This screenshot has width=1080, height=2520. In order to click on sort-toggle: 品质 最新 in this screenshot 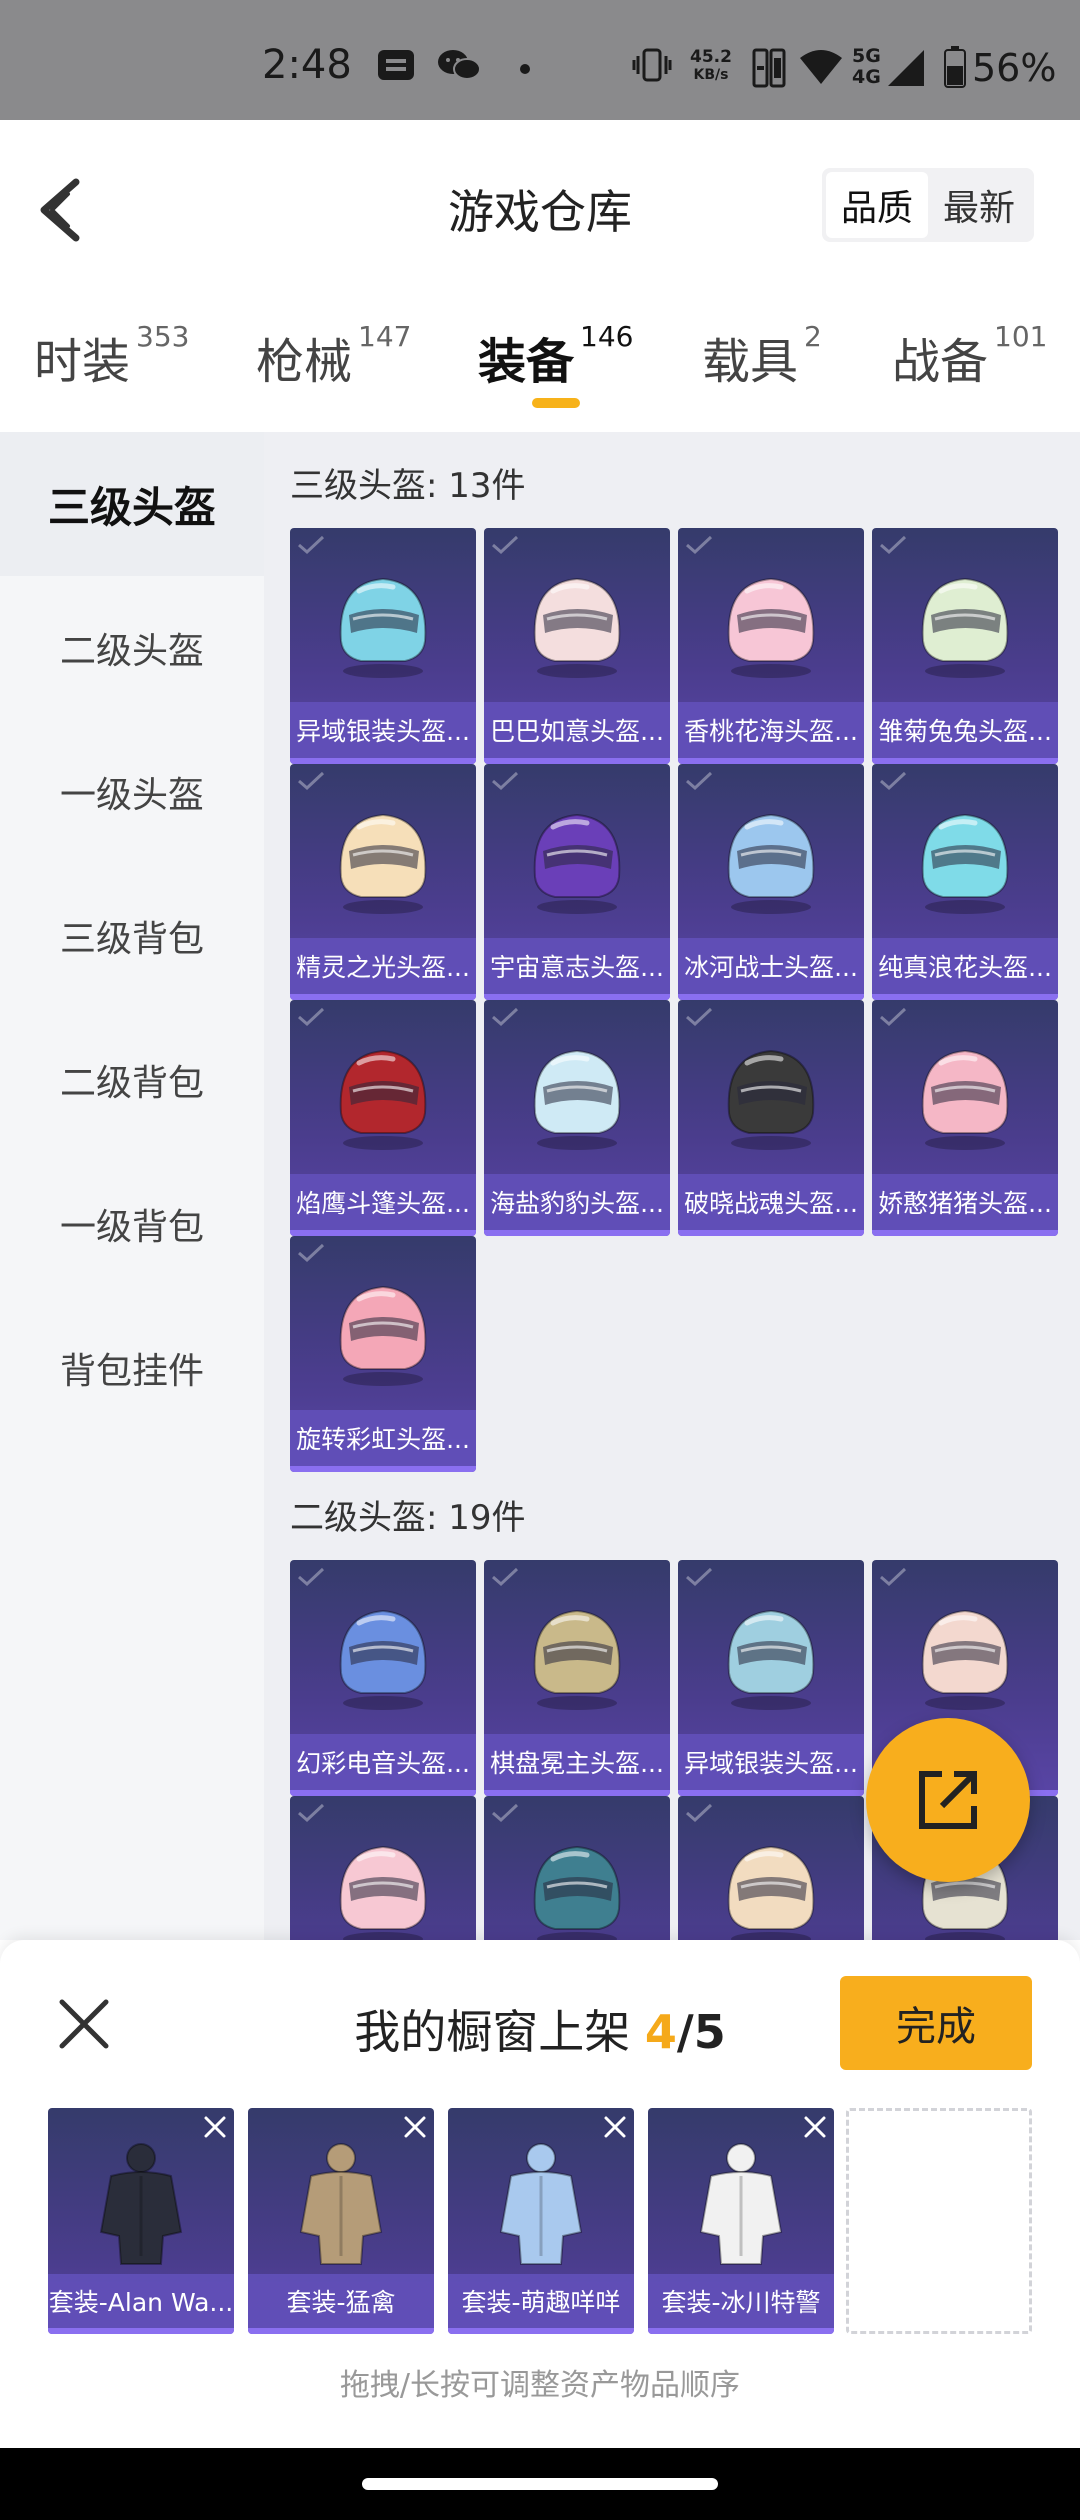, I will do `click(928, 205)`.